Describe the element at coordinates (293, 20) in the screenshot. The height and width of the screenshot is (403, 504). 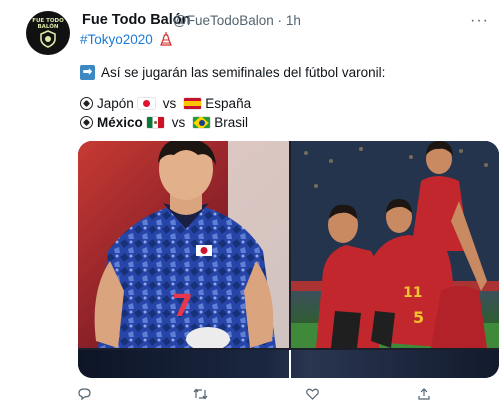
I see `tweet-time: 1h` at that location.